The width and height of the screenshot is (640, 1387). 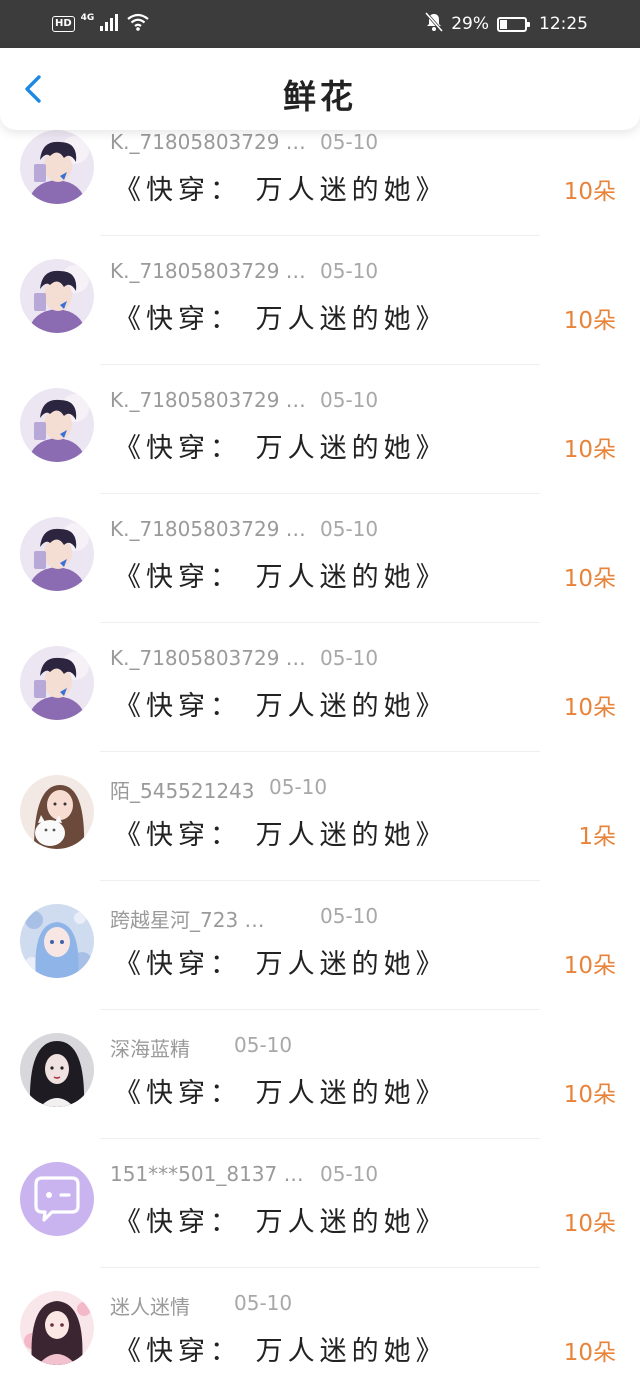 I want to click on status-bar-right: 29% 12:25, so click(x=506, y=24).